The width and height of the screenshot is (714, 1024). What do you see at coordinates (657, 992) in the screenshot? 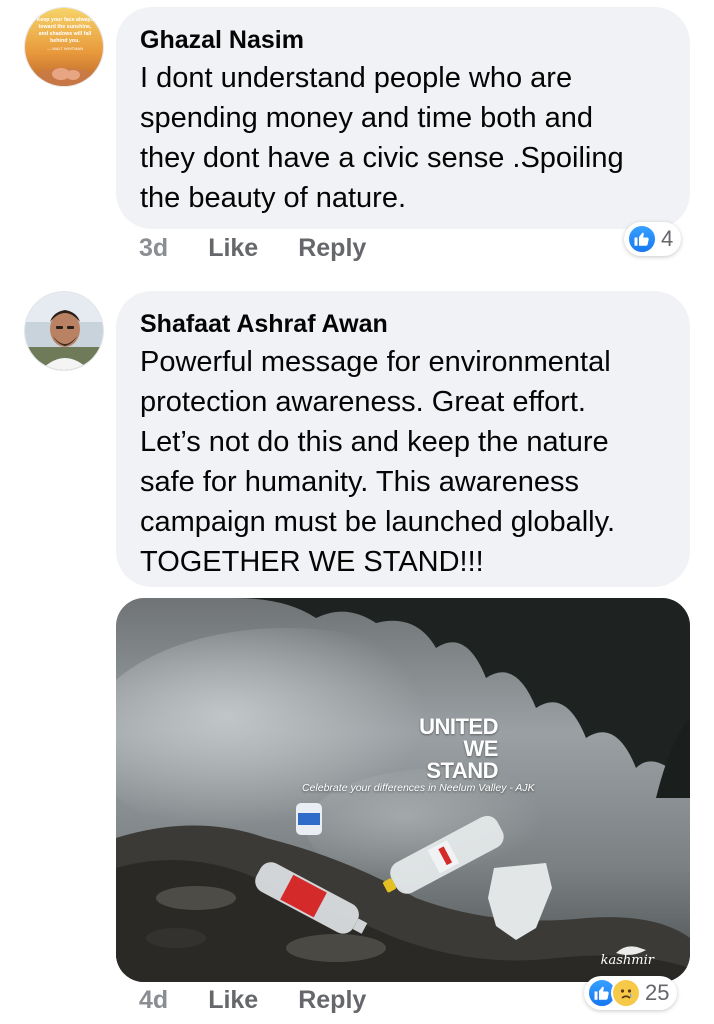
I see `reaction-count: 25` at bounding box center [657, 992].